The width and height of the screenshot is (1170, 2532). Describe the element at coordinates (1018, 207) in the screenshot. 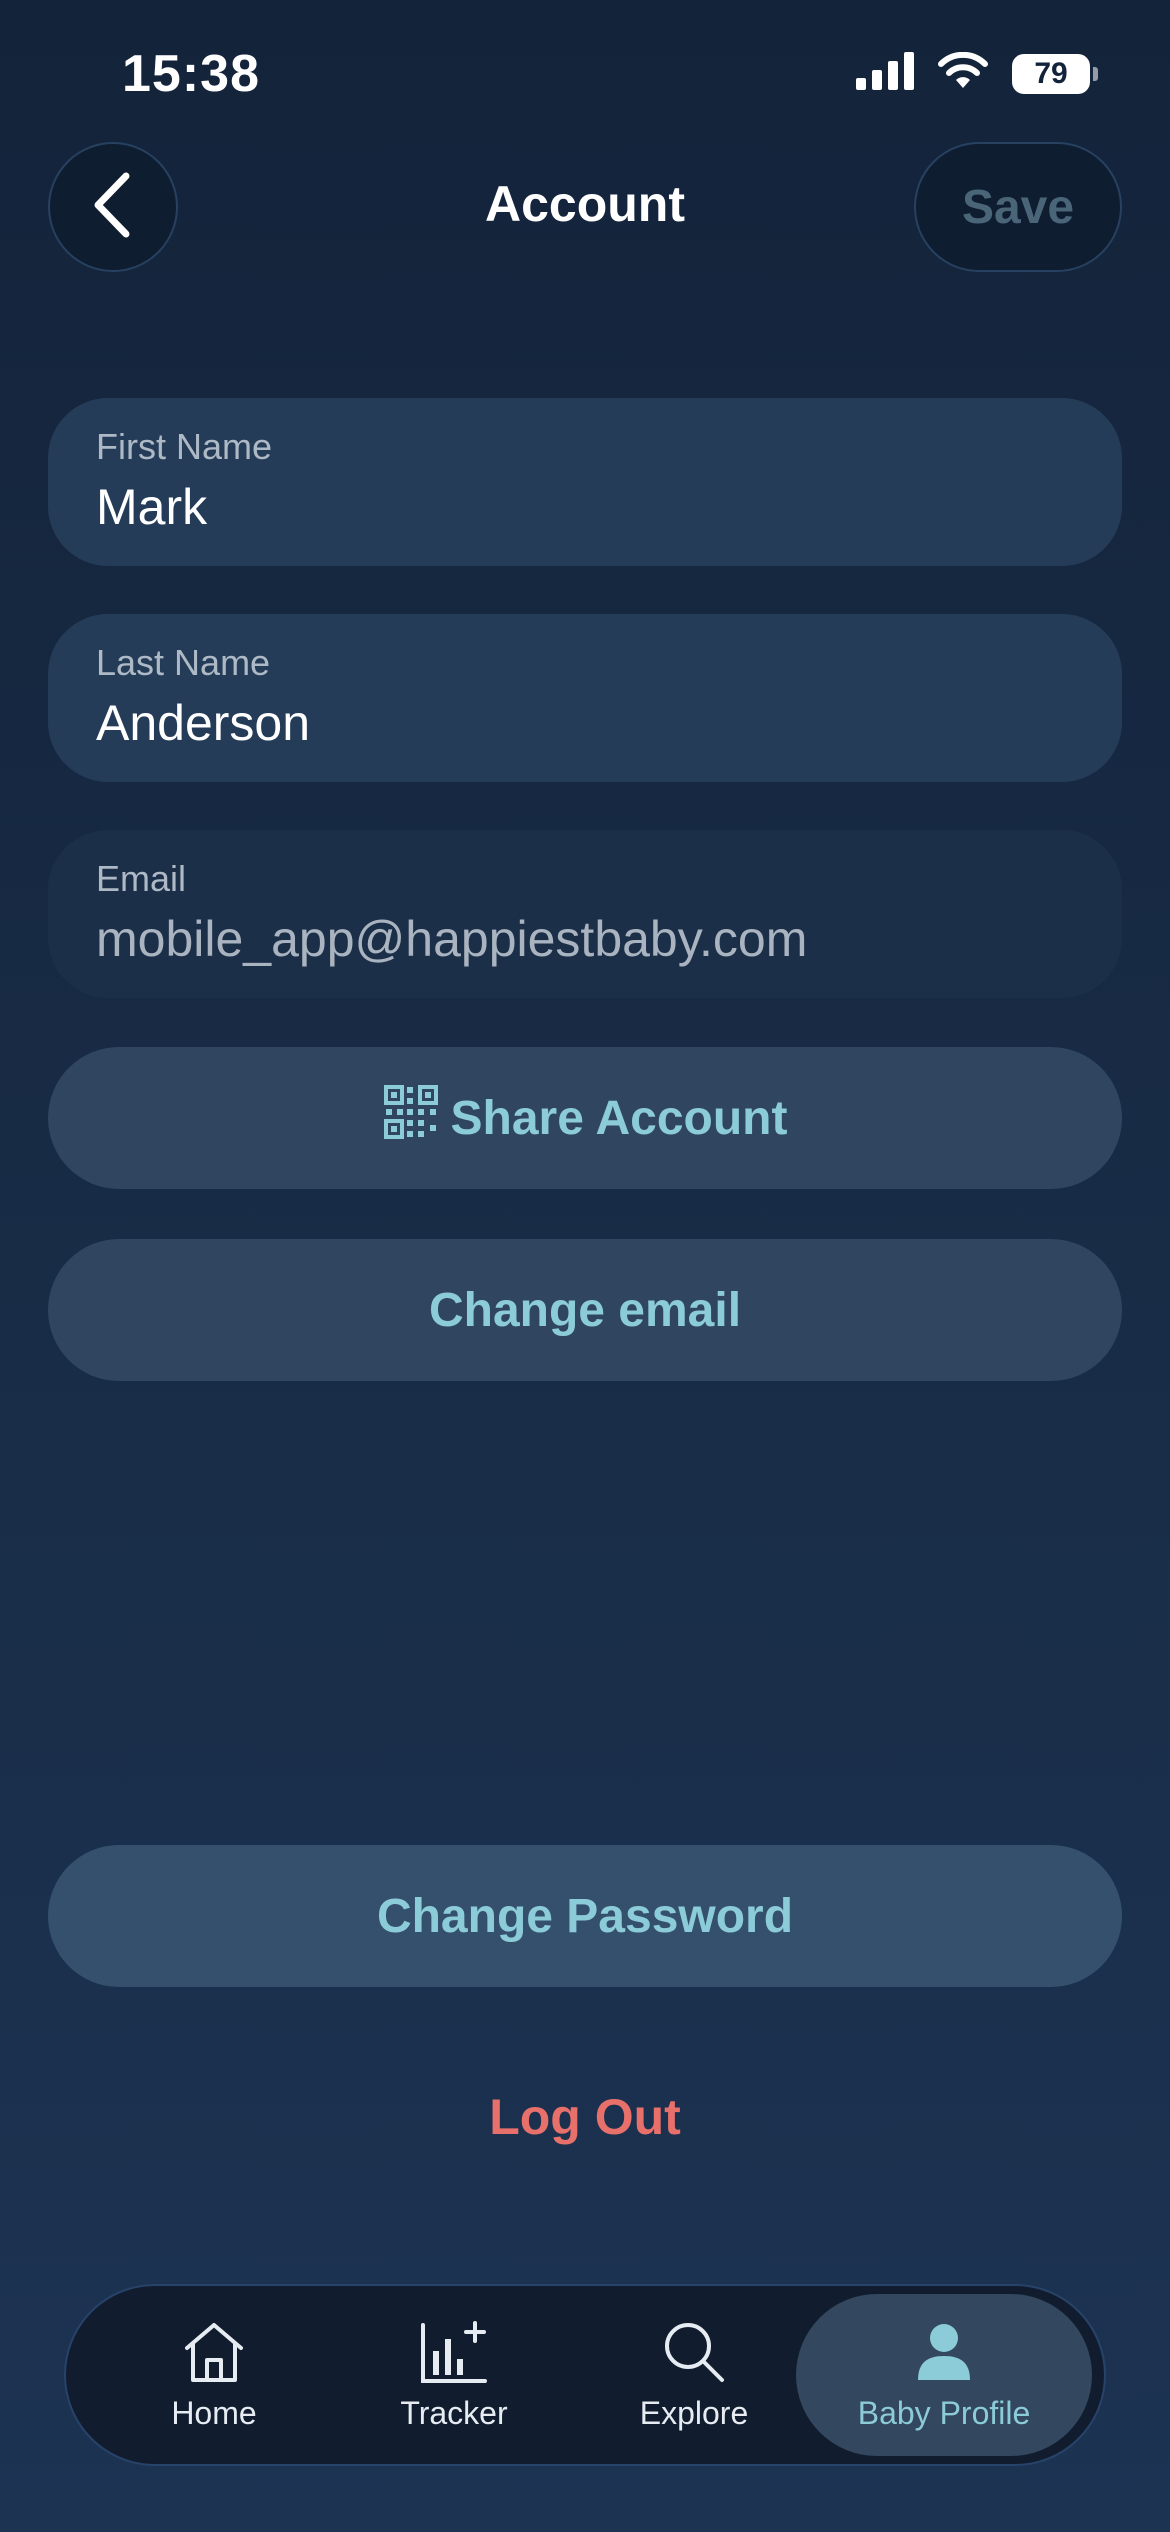

I see `save-button: Save` at that location.